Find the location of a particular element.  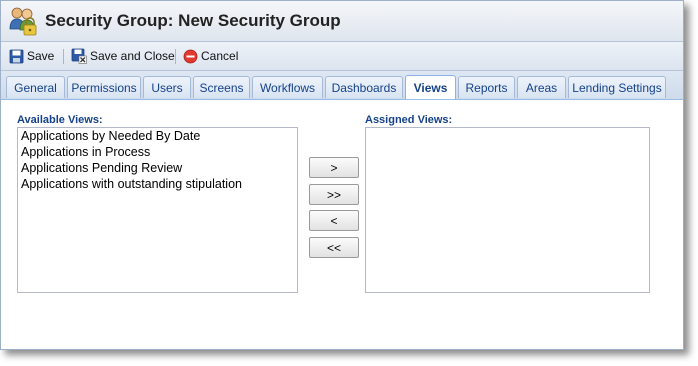

title-bar: Security Group: New Security Group is located at coordinates (342, 21).